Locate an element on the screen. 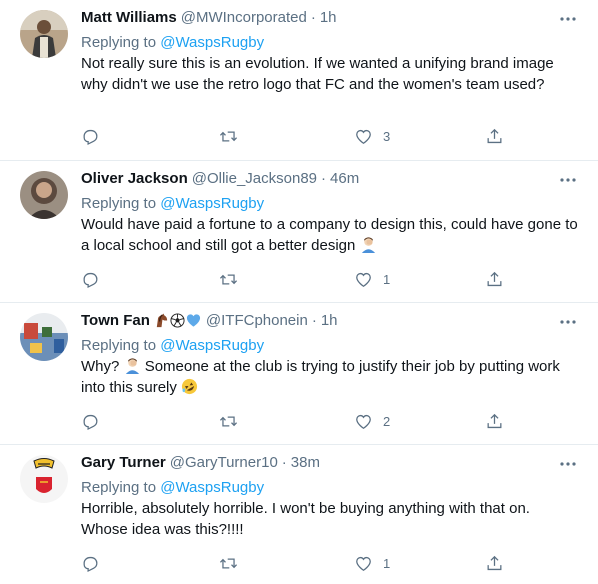 This screenshot has width=598, height=584. user-handle: @ITFCphonein is located at coordinates (257, 320).